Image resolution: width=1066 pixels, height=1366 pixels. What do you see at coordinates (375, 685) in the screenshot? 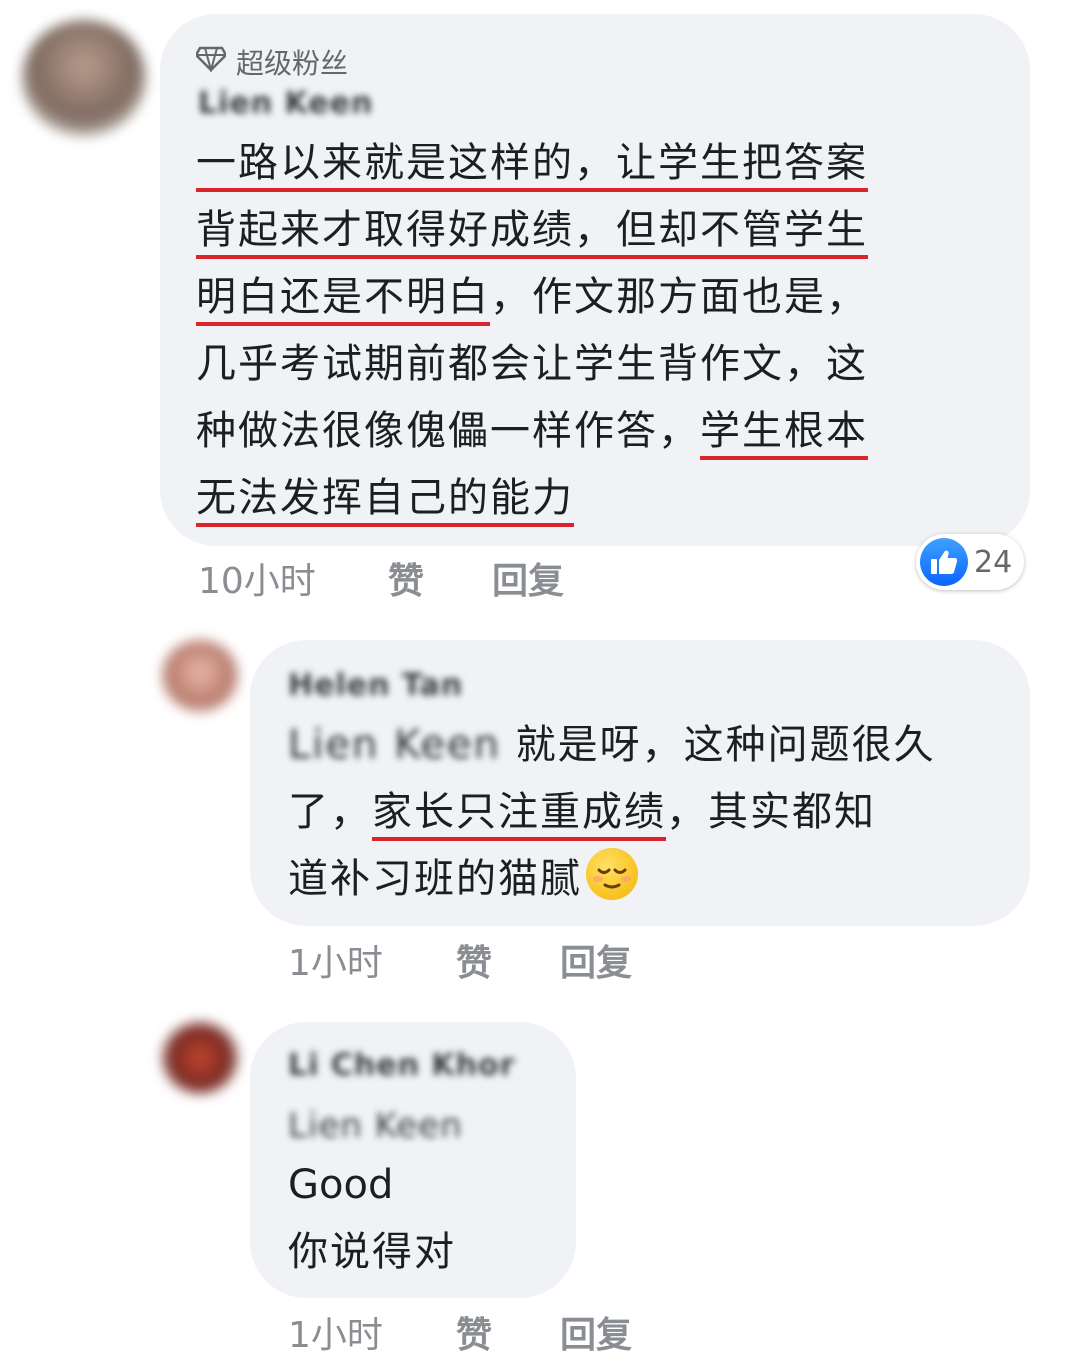
I see `reply-author: Helen Tan` at bounding box center [375, 685].